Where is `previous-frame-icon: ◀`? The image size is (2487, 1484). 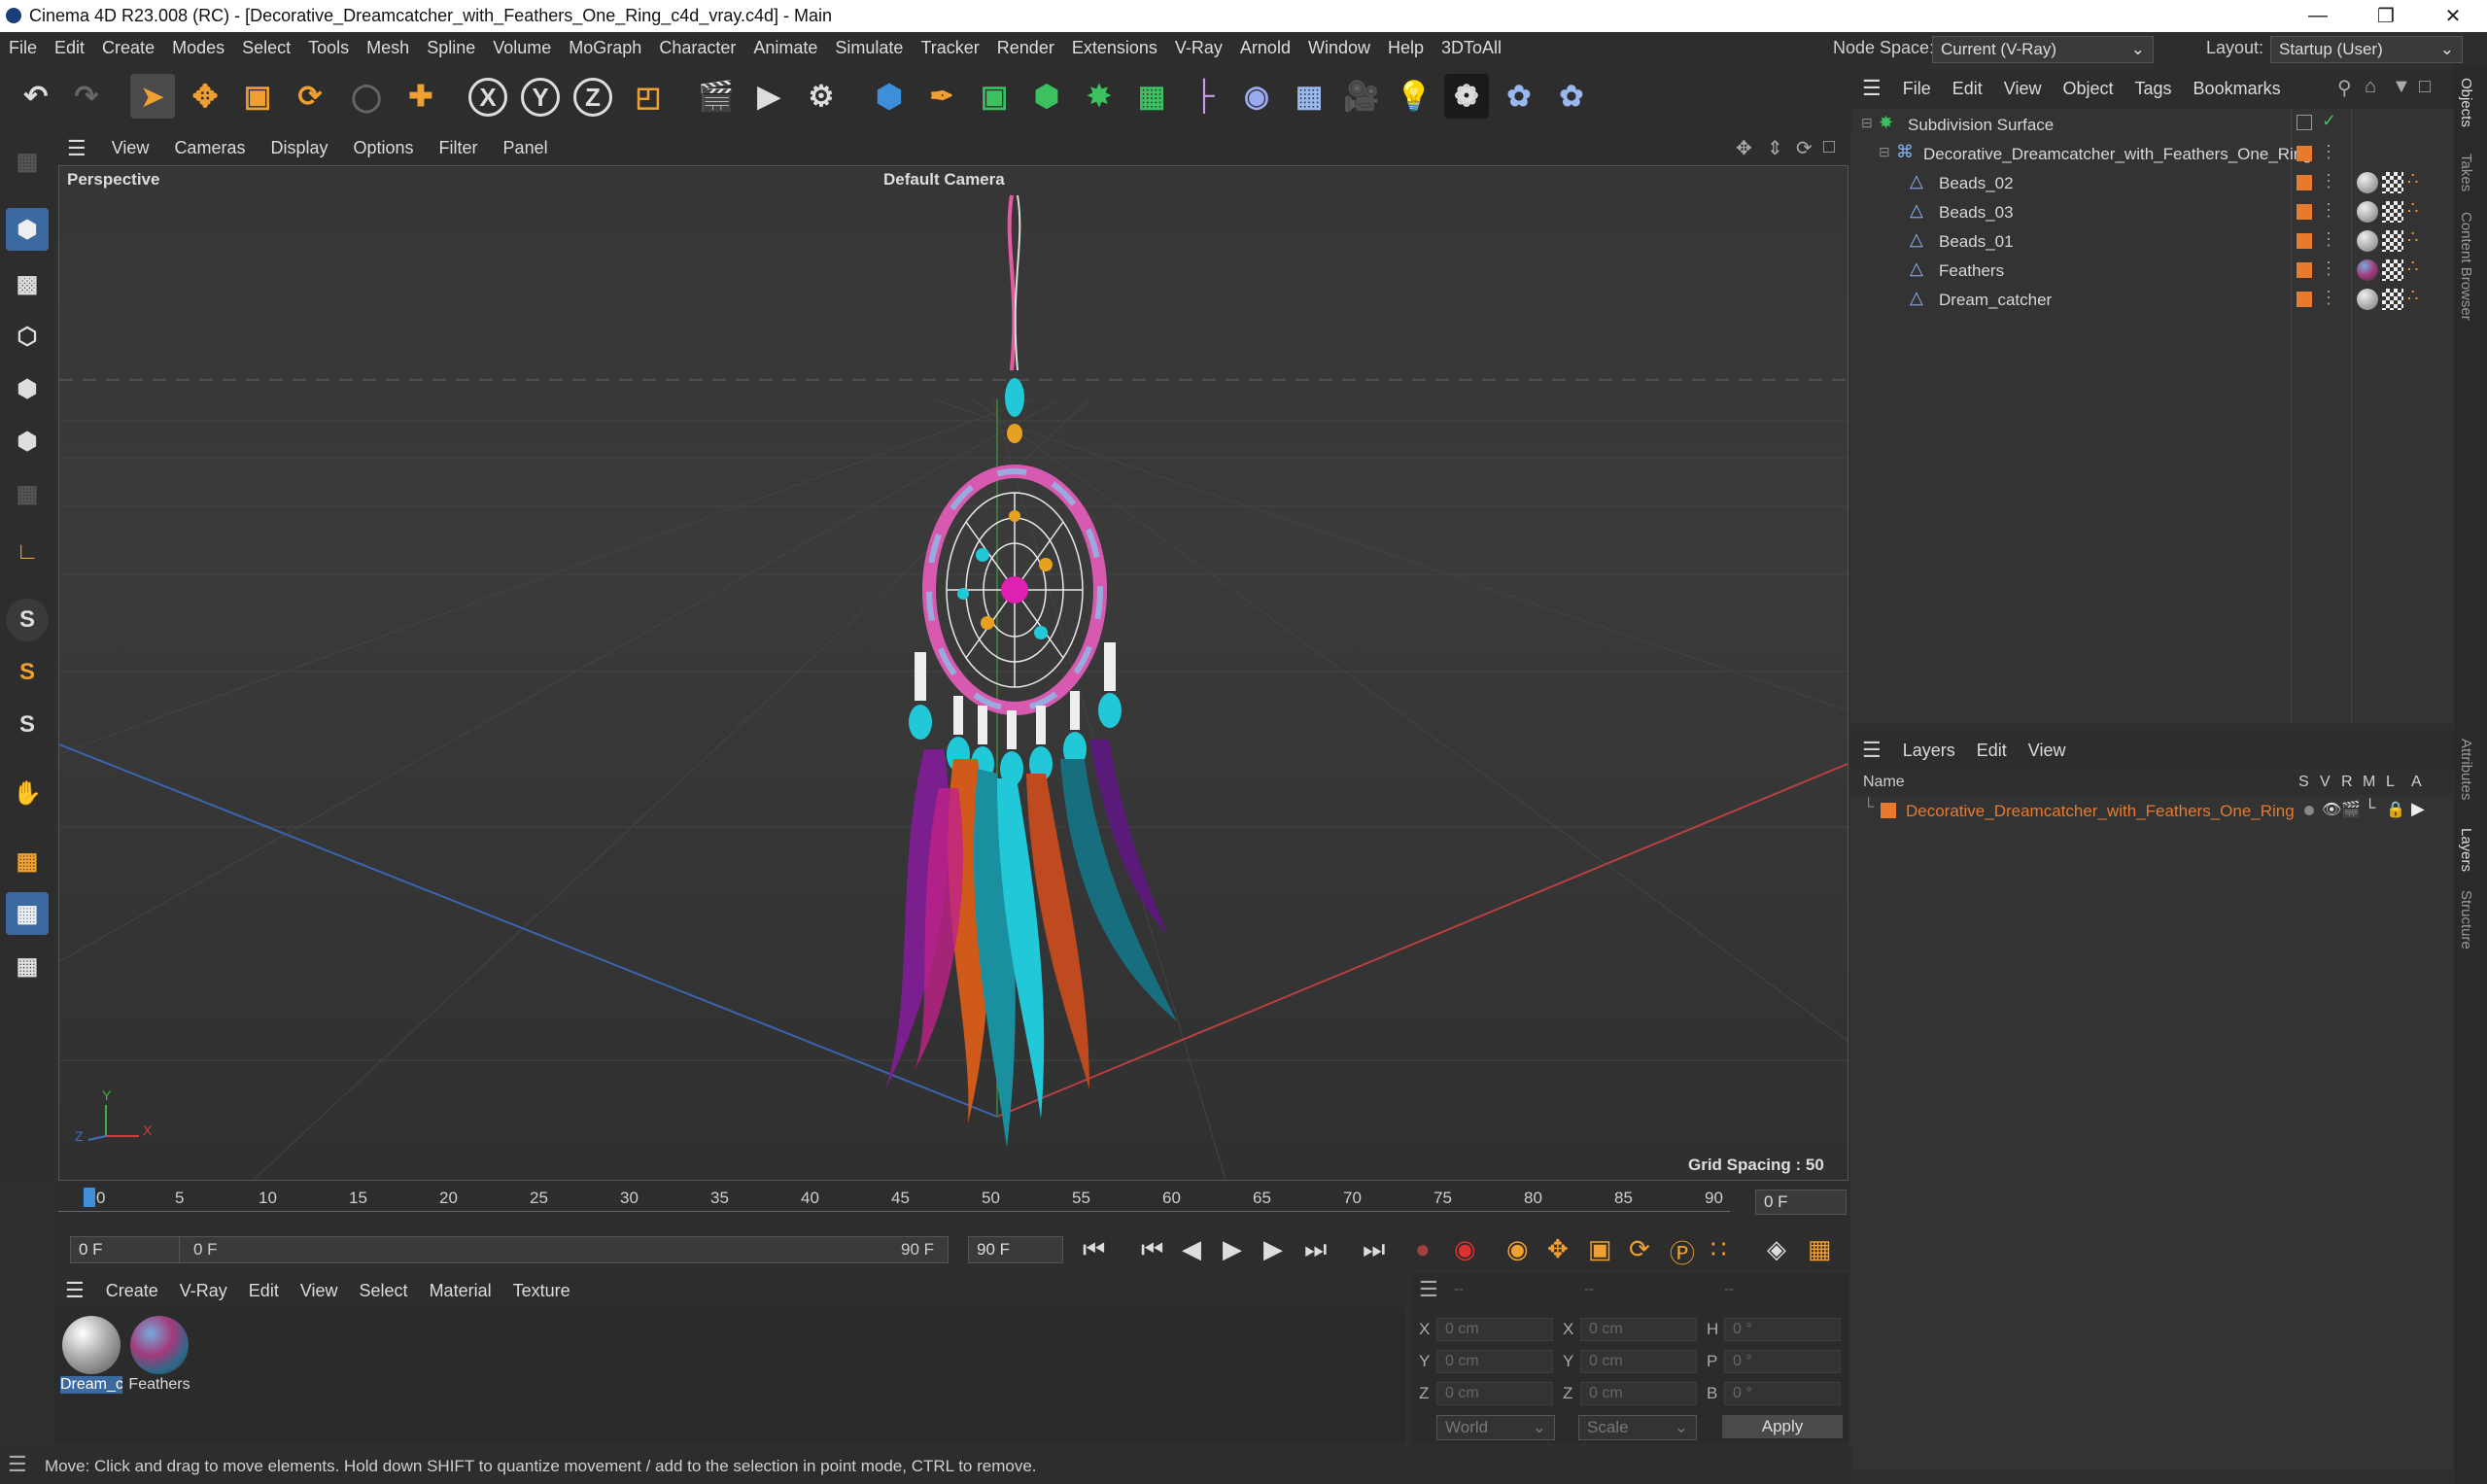
previous-frame-icon: ◀ is located at coordinates (1191, 1249).